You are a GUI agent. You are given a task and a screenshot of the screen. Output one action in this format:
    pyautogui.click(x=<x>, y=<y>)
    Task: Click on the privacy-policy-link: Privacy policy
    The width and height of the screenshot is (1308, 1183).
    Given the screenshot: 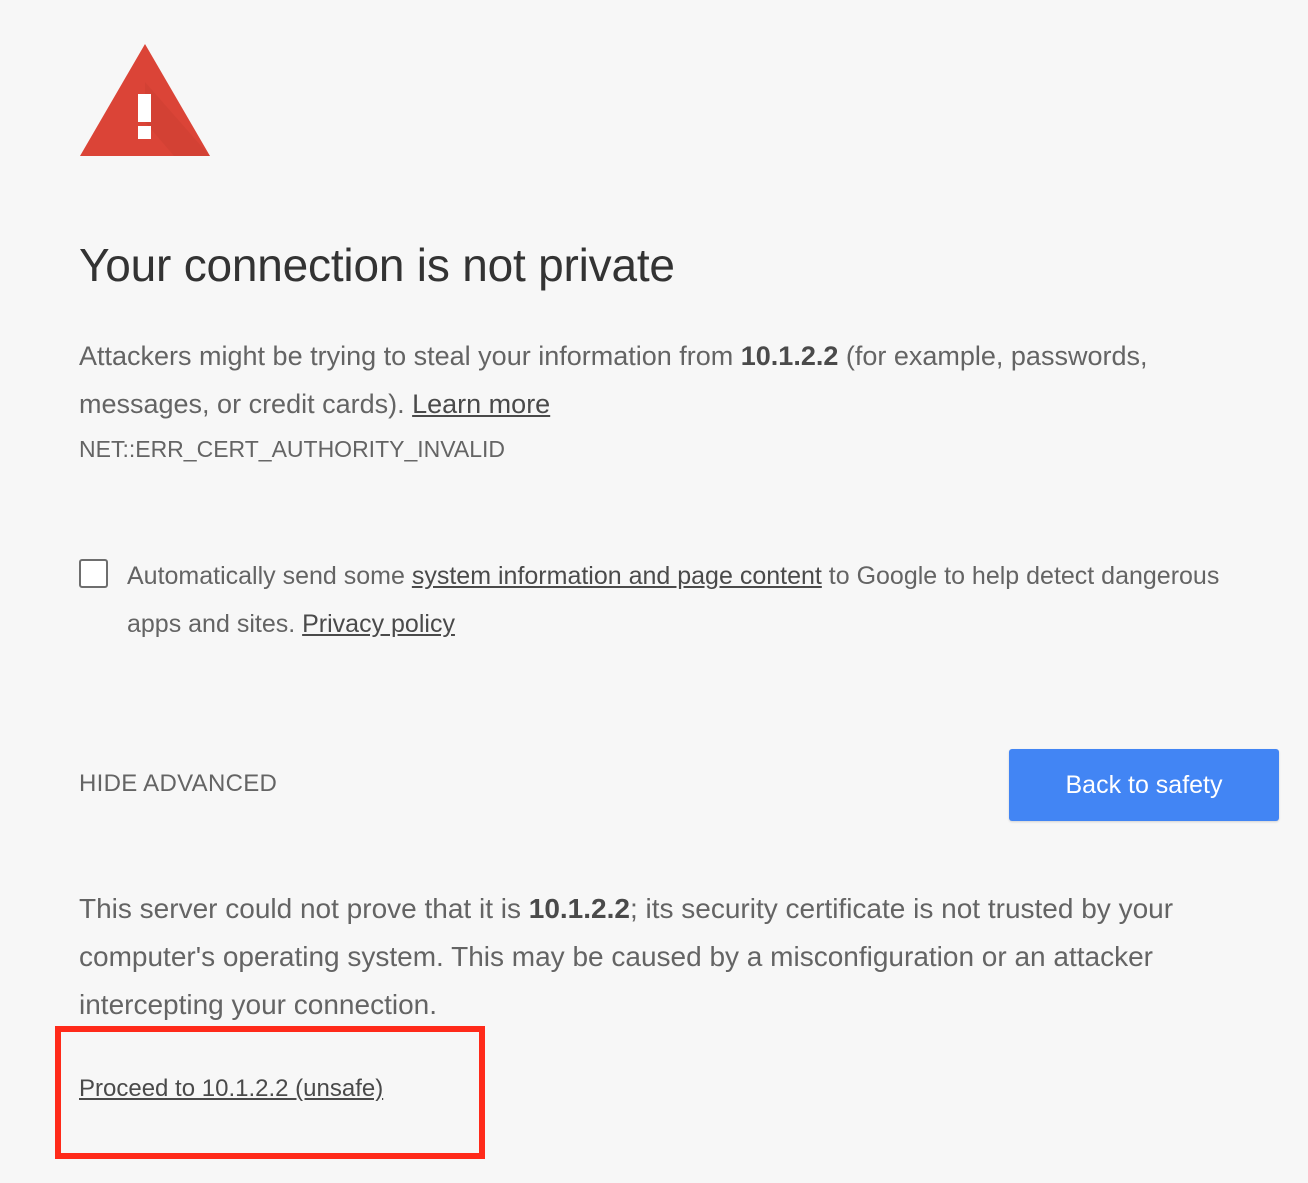 What is the action you would take?
    pyautogui.click(x=378, y=624)
    